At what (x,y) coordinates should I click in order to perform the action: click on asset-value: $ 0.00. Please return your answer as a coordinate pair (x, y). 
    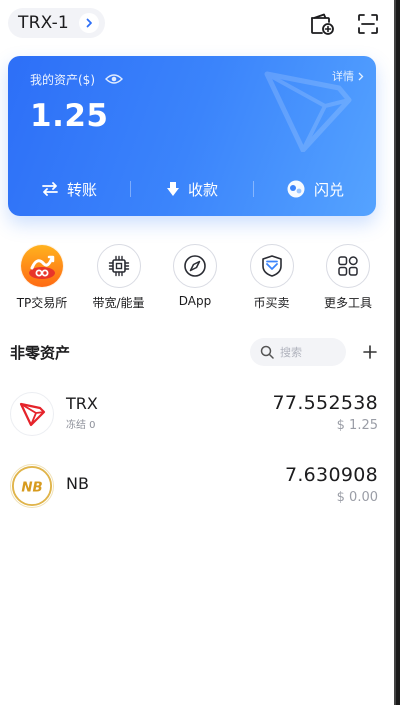
    Looking at the image, I should click on (357, 497).